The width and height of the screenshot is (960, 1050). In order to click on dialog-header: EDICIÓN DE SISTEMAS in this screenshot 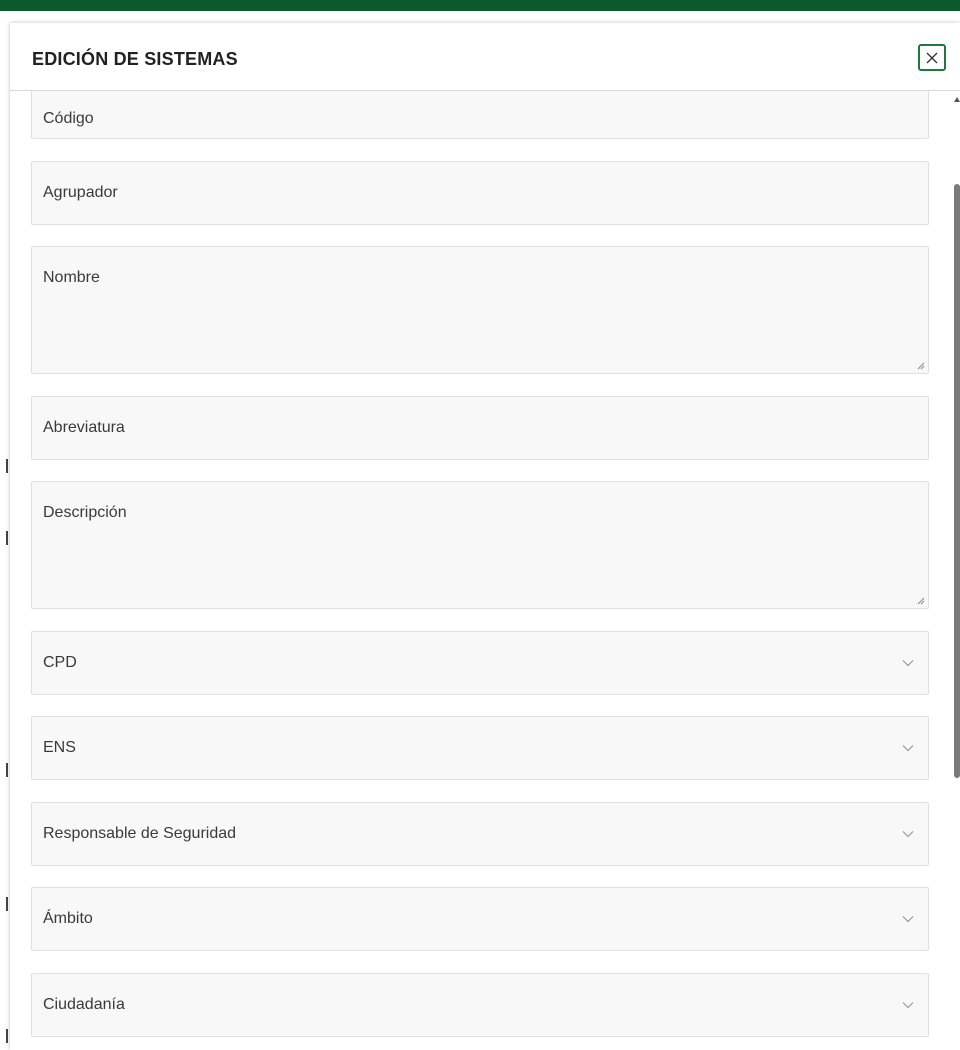, I will do `click(485, 57)`.